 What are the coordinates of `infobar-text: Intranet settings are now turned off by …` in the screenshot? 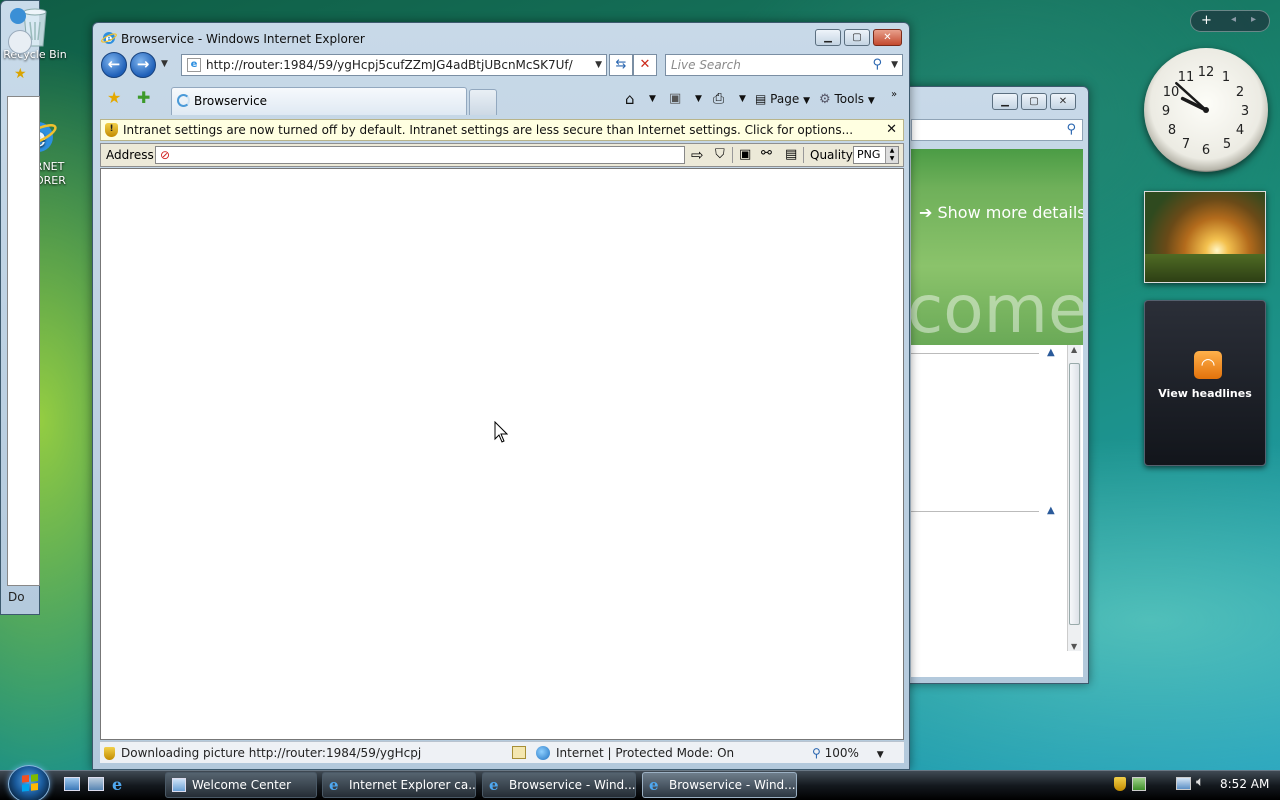 It's located at (488, 130).